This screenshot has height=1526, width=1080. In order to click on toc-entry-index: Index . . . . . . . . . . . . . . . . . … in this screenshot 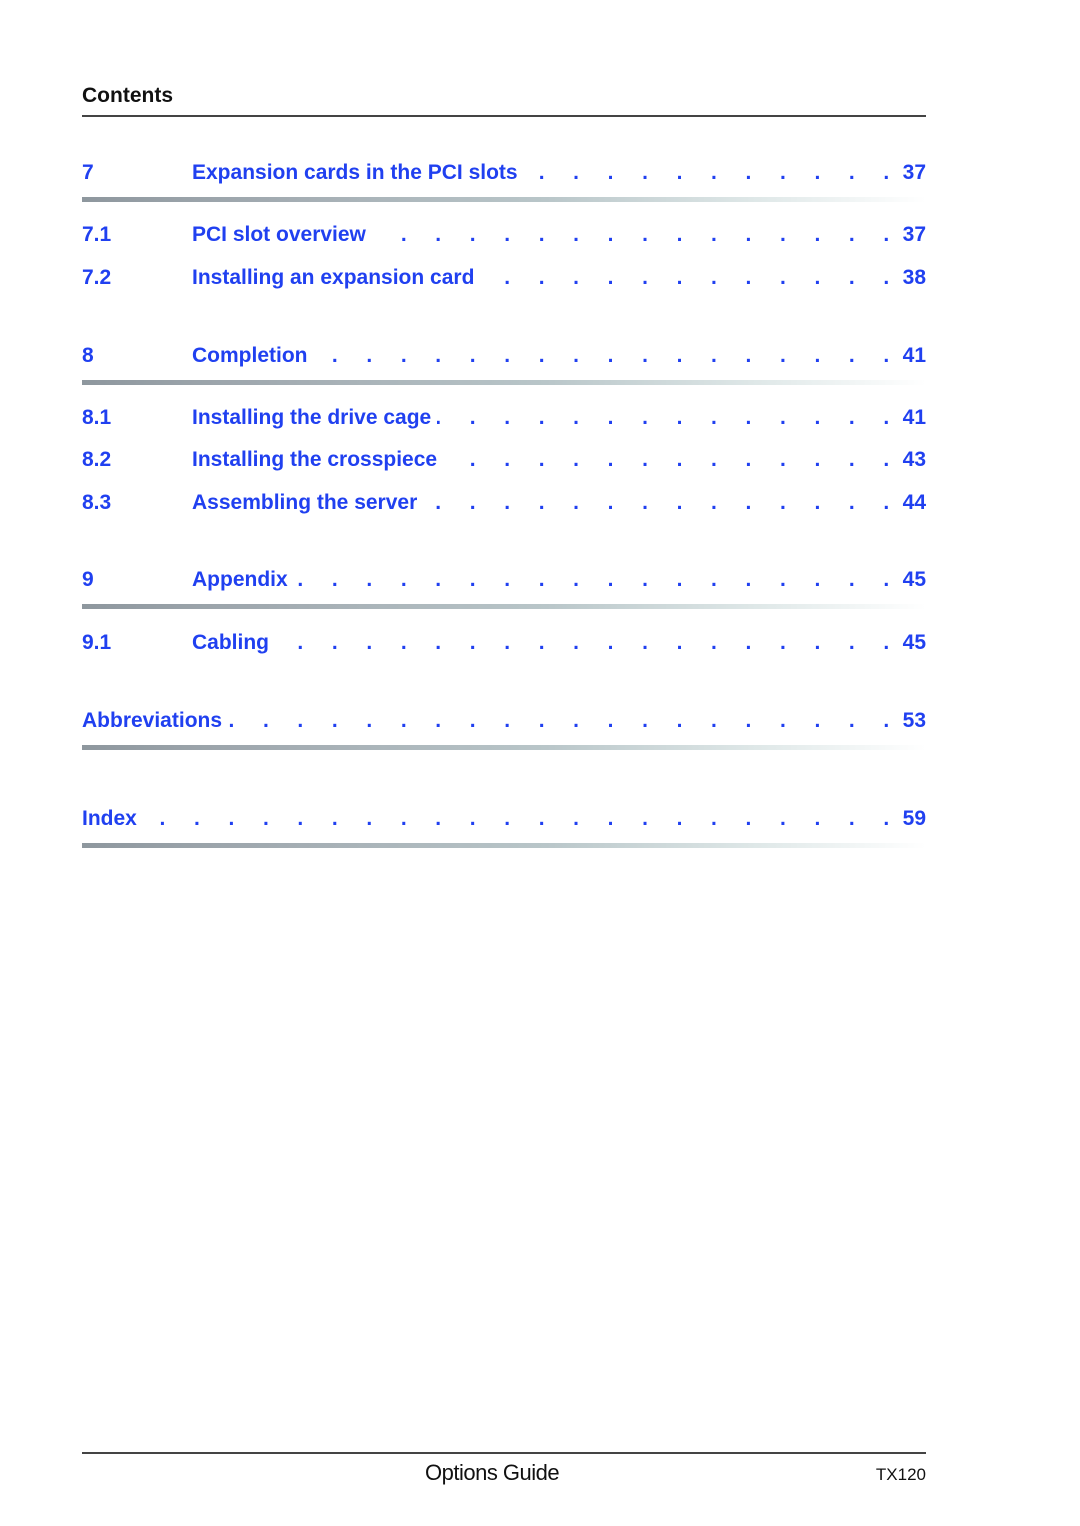, I will do `click(504, 821)`.